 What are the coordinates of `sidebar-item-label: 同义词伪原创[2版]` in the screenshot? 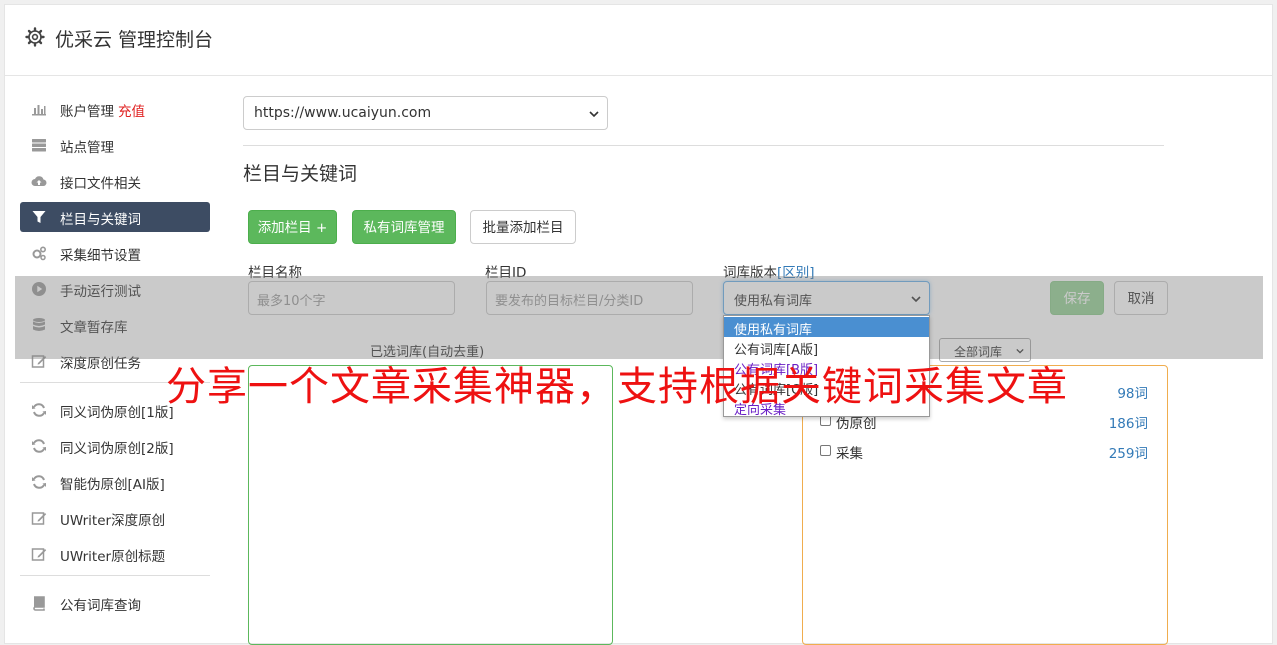 It's located at (117, 449).